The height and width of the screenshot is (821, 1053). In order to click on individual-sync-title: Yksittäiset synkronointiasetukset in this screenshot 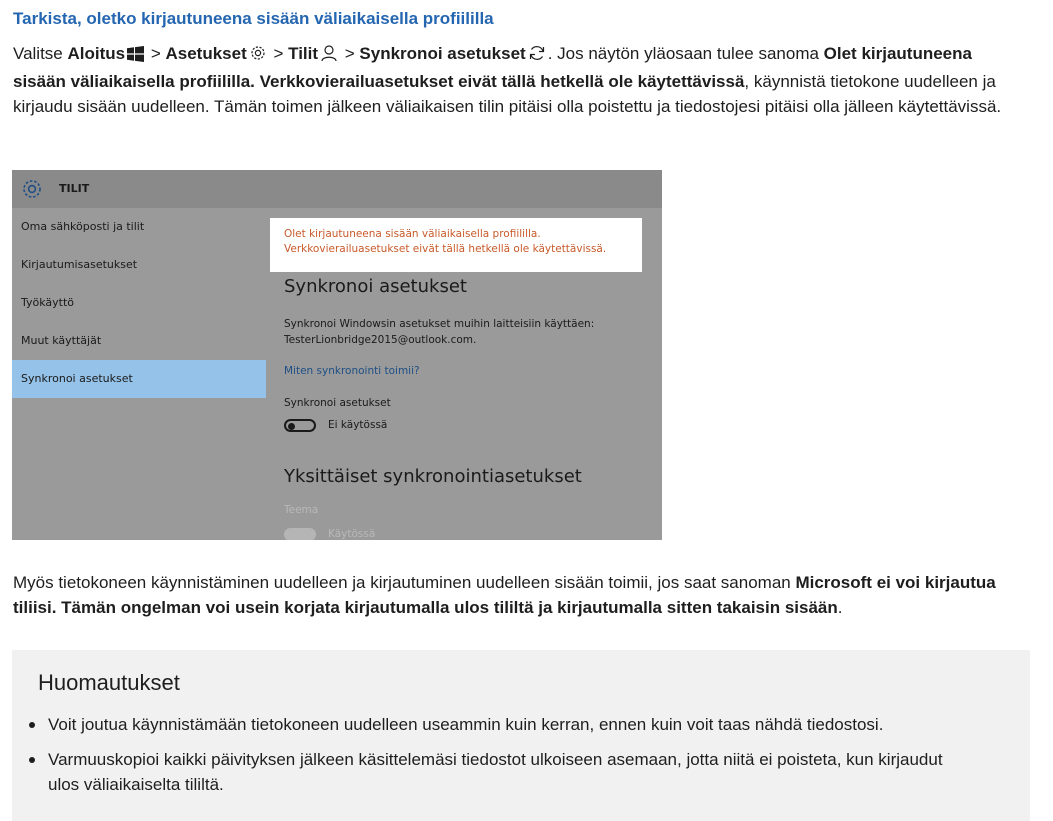, I will do `click(433, 476)`.